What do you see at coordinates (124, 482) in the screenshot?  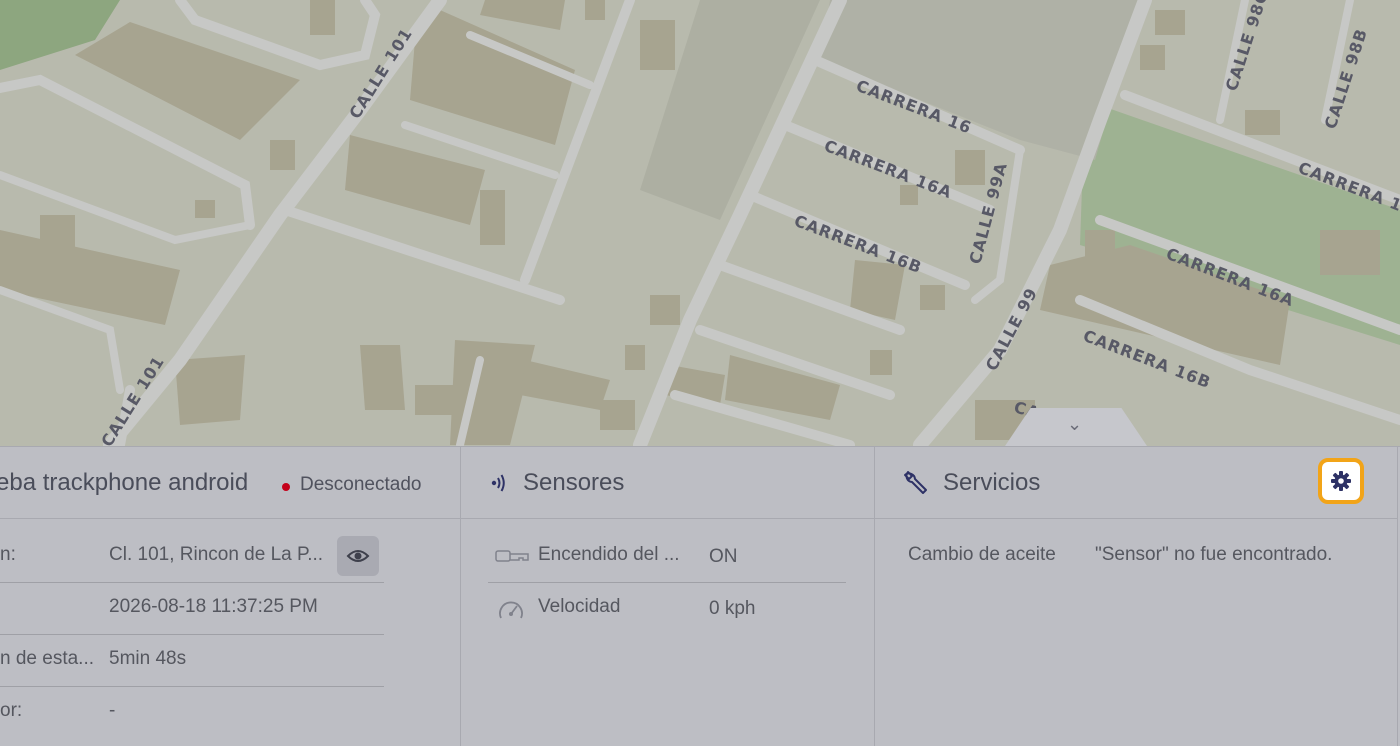 I see `device-name: eba trackphone android` at bounding box center [124, 482].